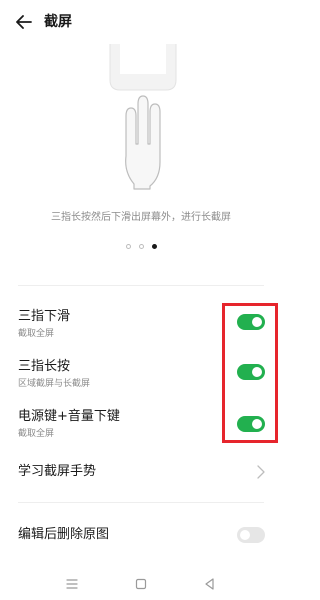 Image resolution: width=320 pixels, height=600 pixels. I want to click on page-indicator, so click(141, 246).